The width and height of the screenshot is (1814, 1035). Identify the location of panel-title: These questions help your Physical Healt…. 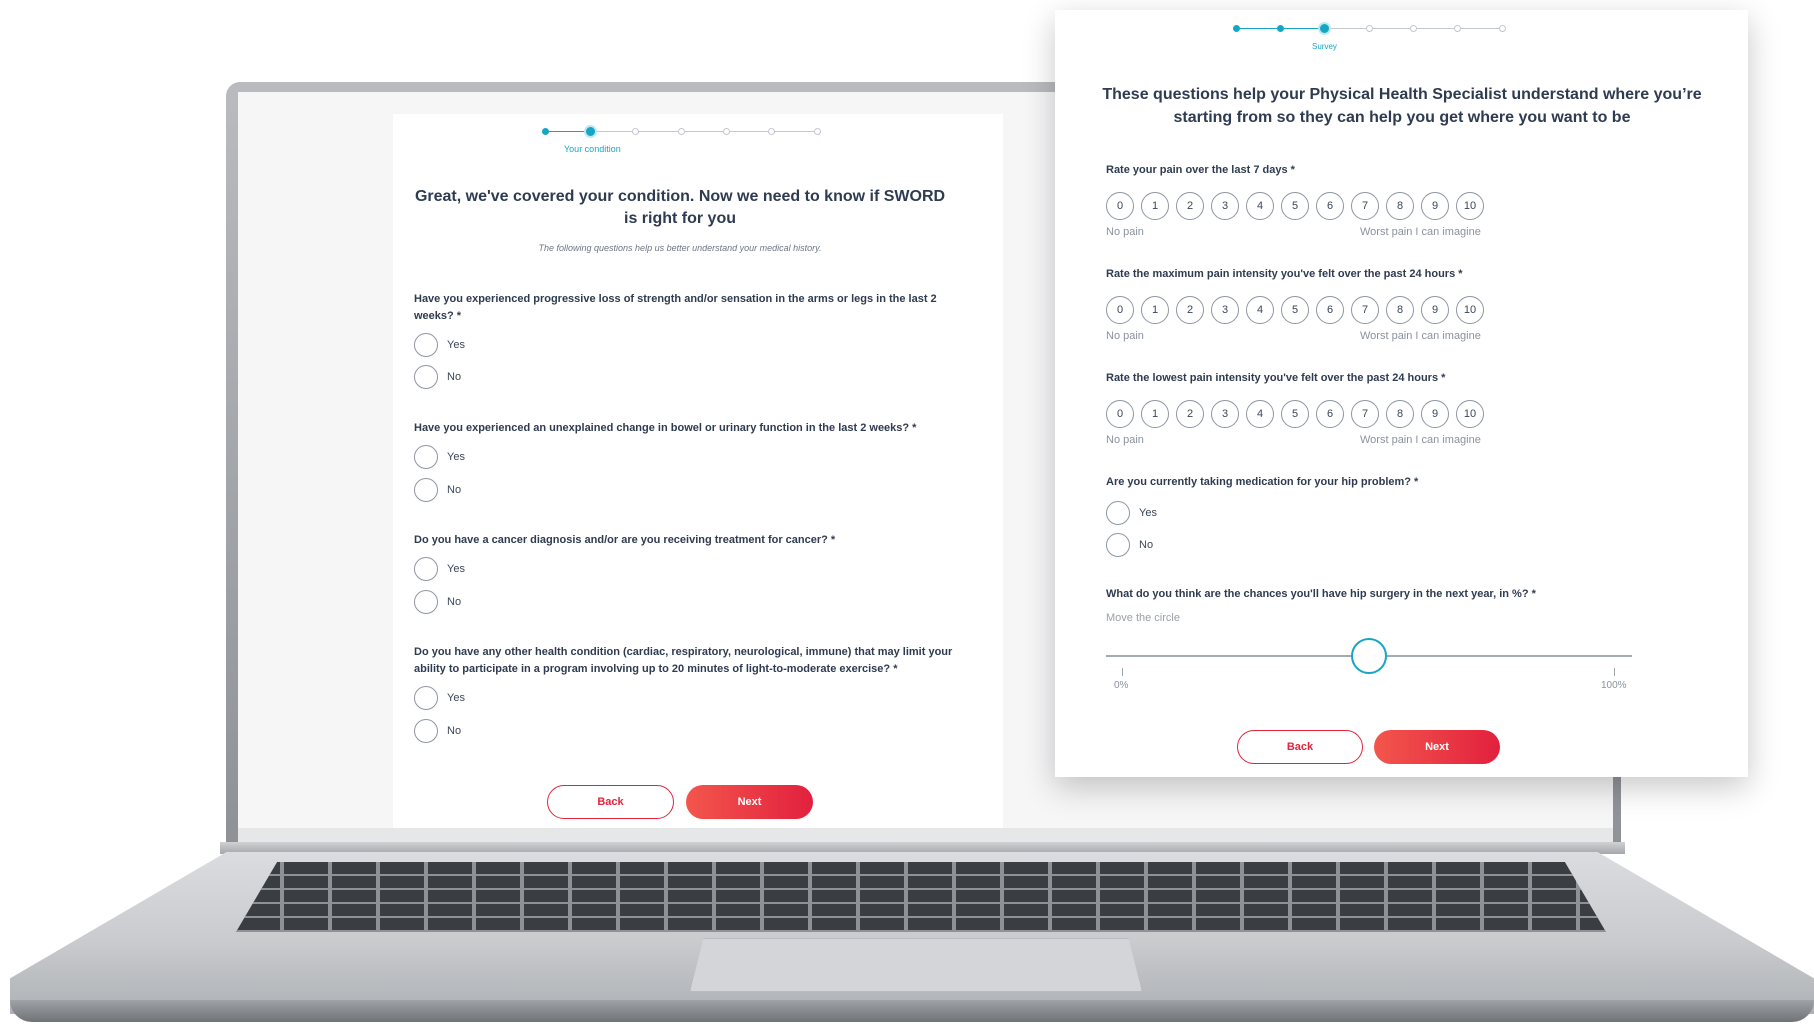
(1402, 106).